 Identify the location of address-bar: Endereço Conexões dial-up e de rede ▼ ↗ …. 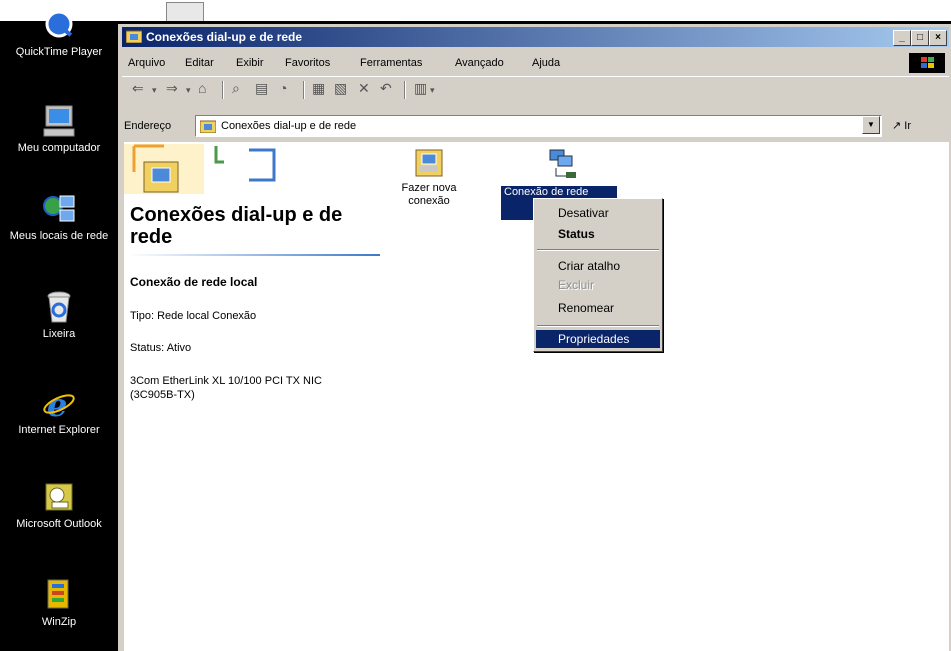
(535, 126).